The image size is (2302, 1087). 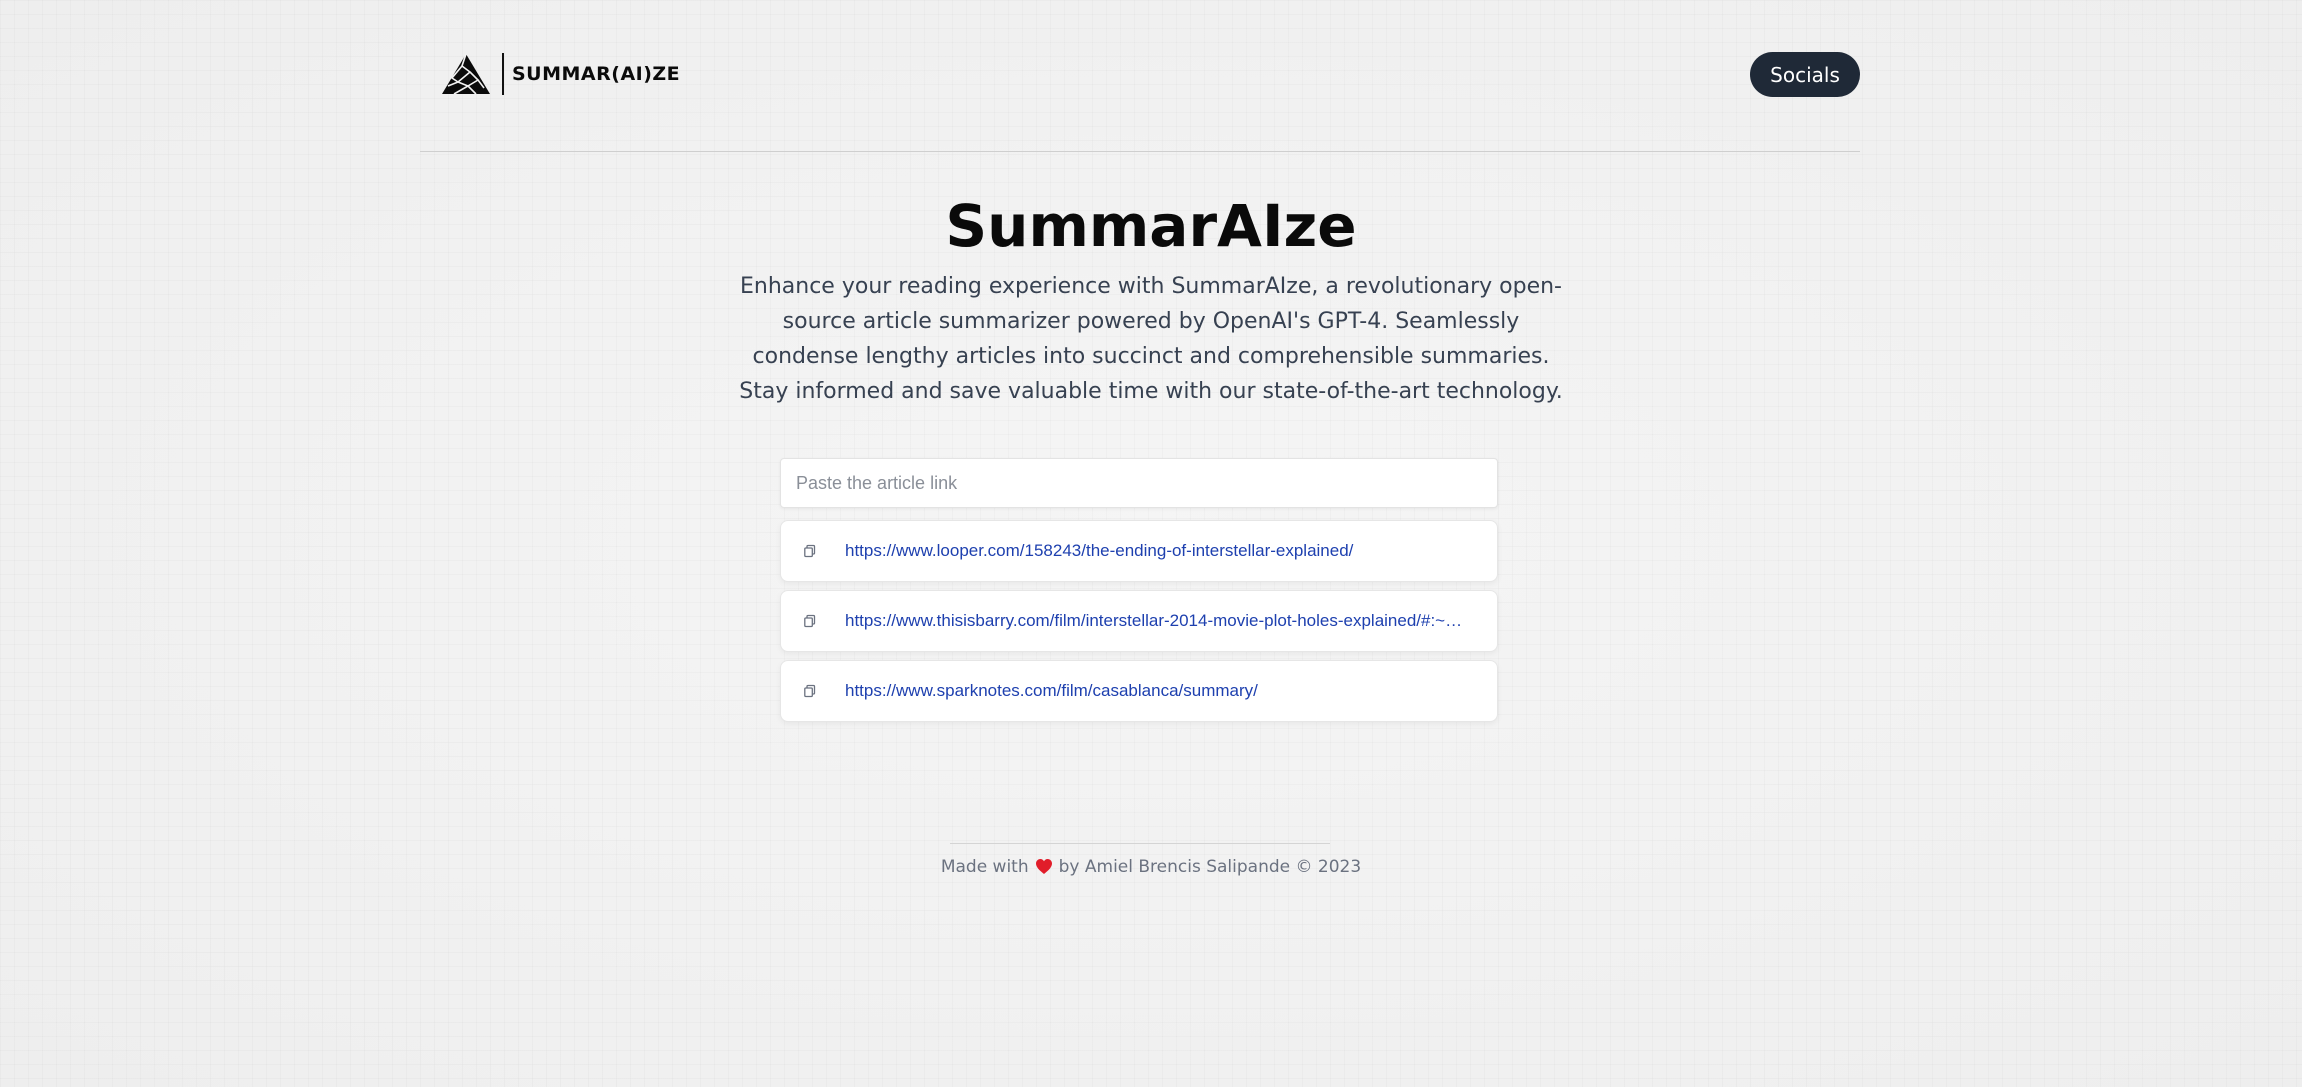 I want to click on navbar-divider, so click(x=1140, y=151).